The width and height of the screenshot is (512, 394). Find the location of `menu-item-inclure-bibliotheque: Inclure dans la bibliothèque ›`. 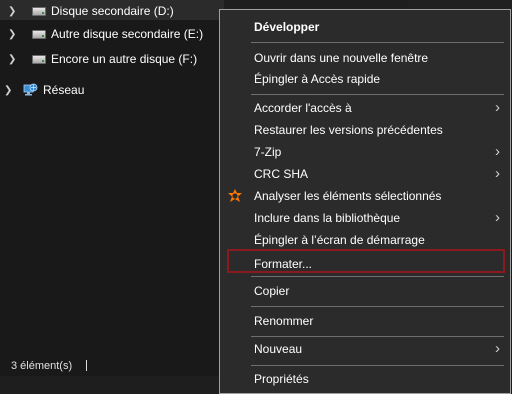

menu-item-inclure-bibliotheque: Inclure dans la bibliothèque › is located at coordinates (365, 218).